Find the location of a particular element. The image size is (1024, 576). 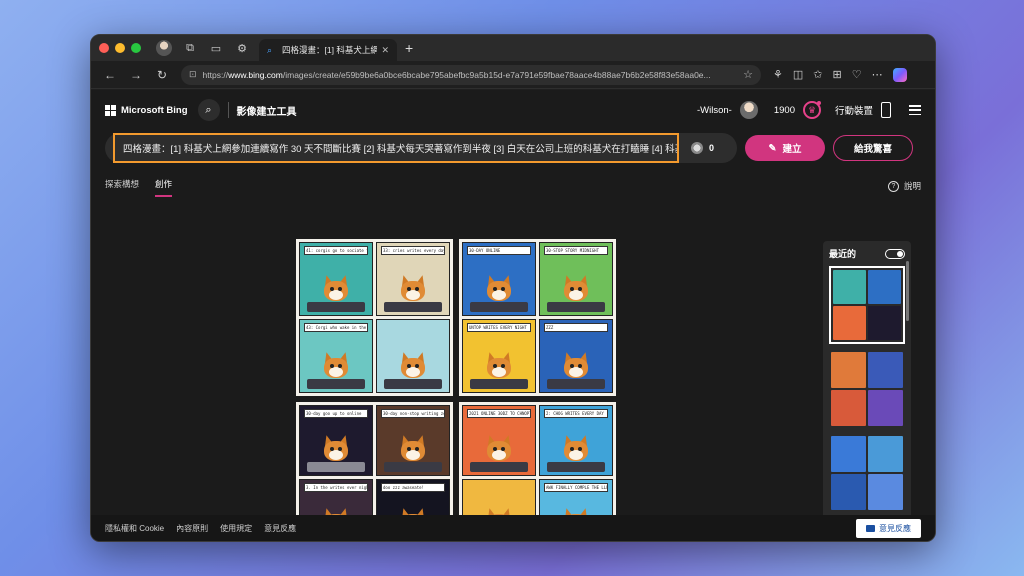

forward-button: → is located at coordinates (136, 75).